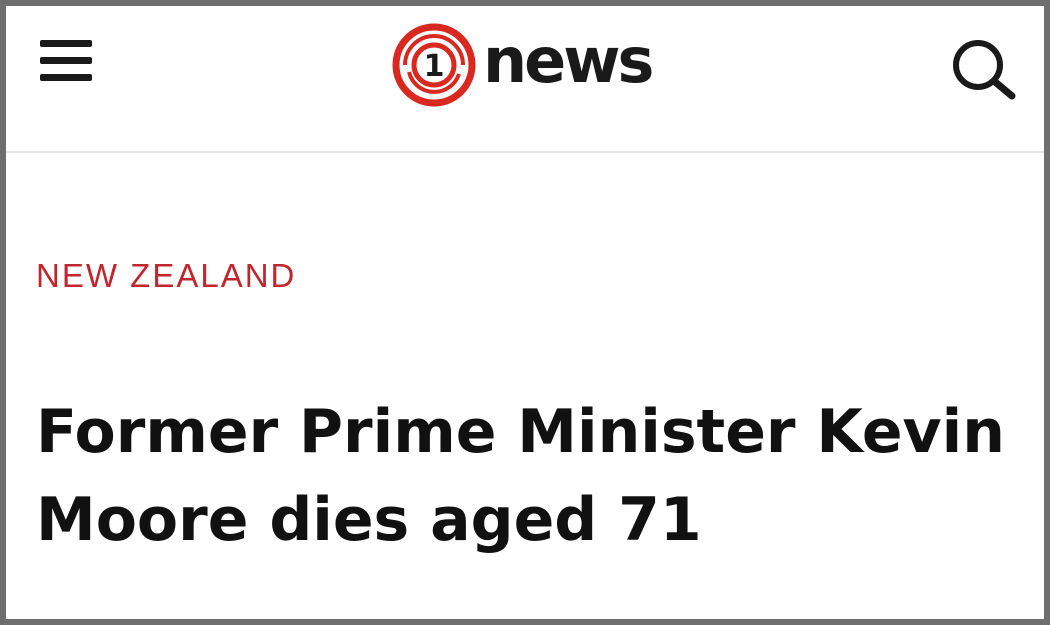  Describe the element at coordinates (66, 43) in the screenshot. I see `hamburger-menu-icon` at that location.